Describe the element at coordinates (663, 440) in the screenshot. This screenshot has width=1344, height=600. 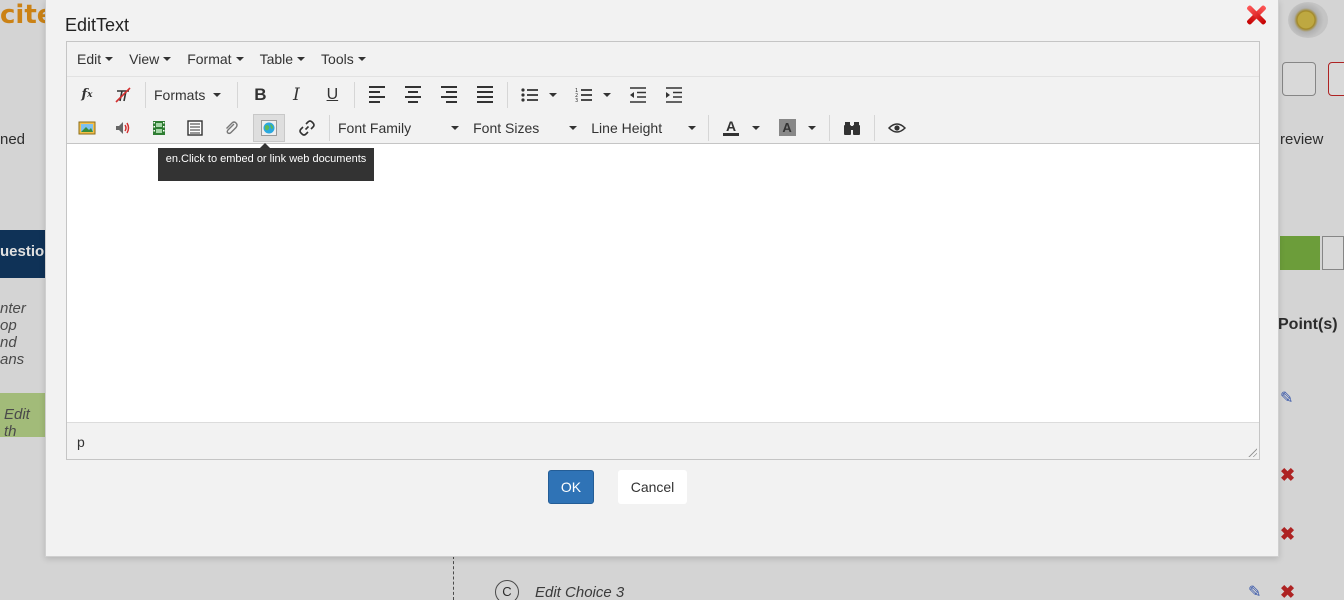
I see `editor-statusbar: p` at that location.